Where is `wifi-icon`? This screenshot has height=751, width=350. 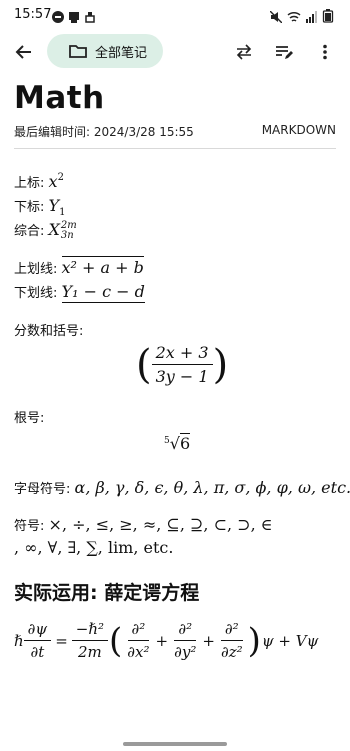
wifi-icon is located at coordinates (294, 17).